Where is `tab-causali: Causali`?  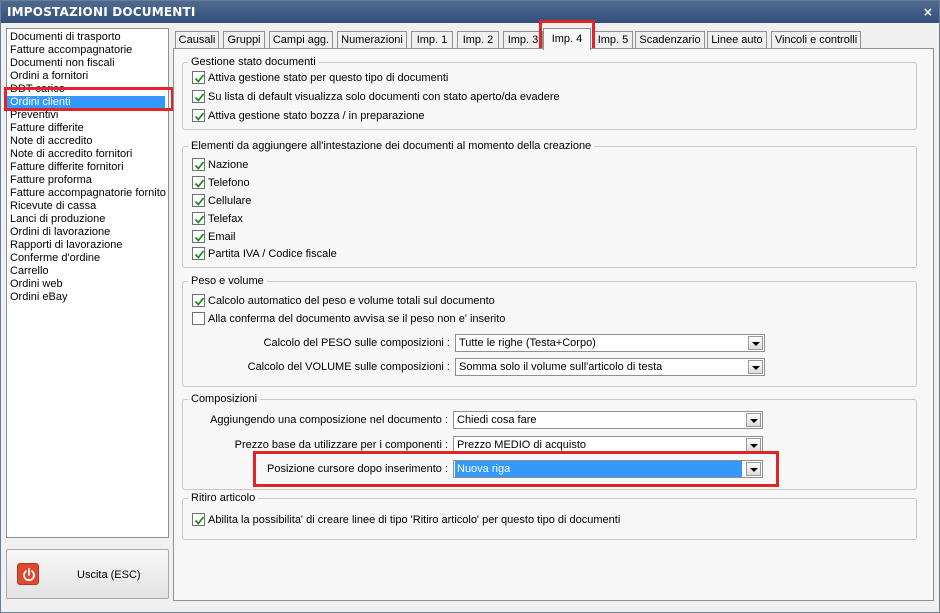
tab-causali: Causali is located at coordinates (197, 40).